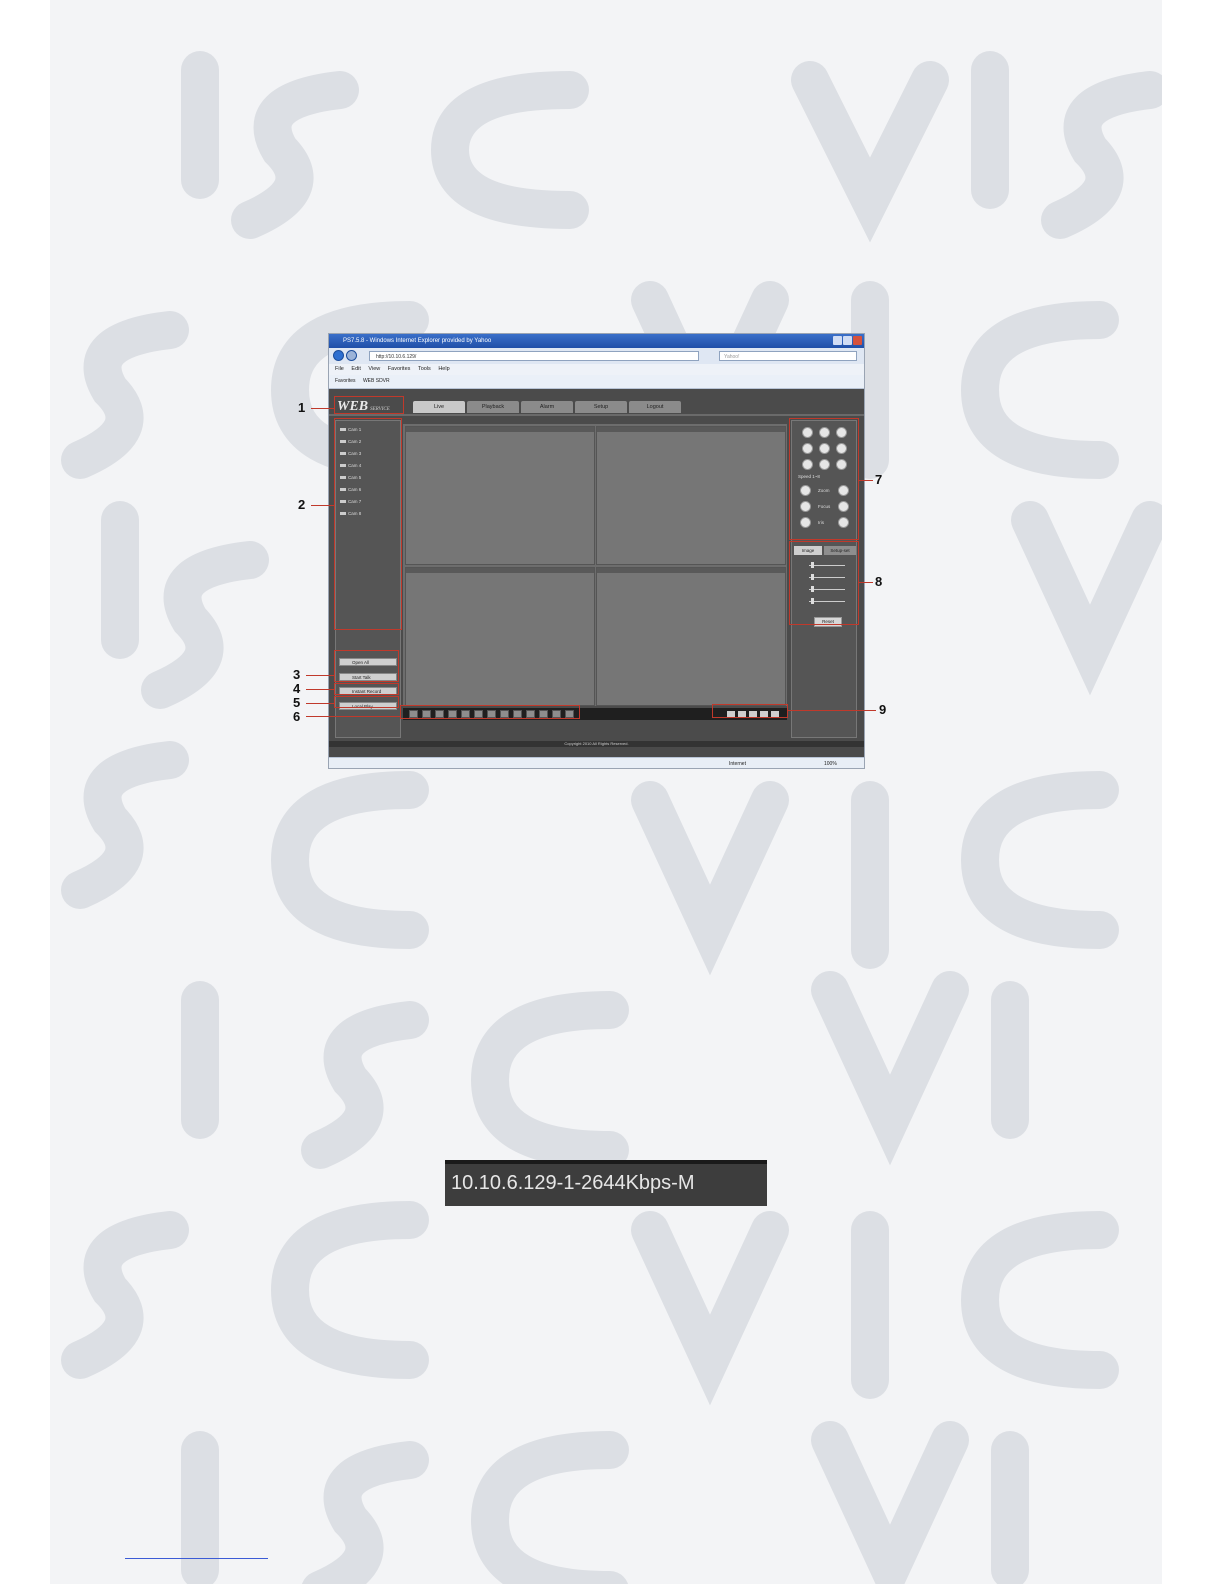  I want to click on tab-playback: Playback, so click(493, 407).